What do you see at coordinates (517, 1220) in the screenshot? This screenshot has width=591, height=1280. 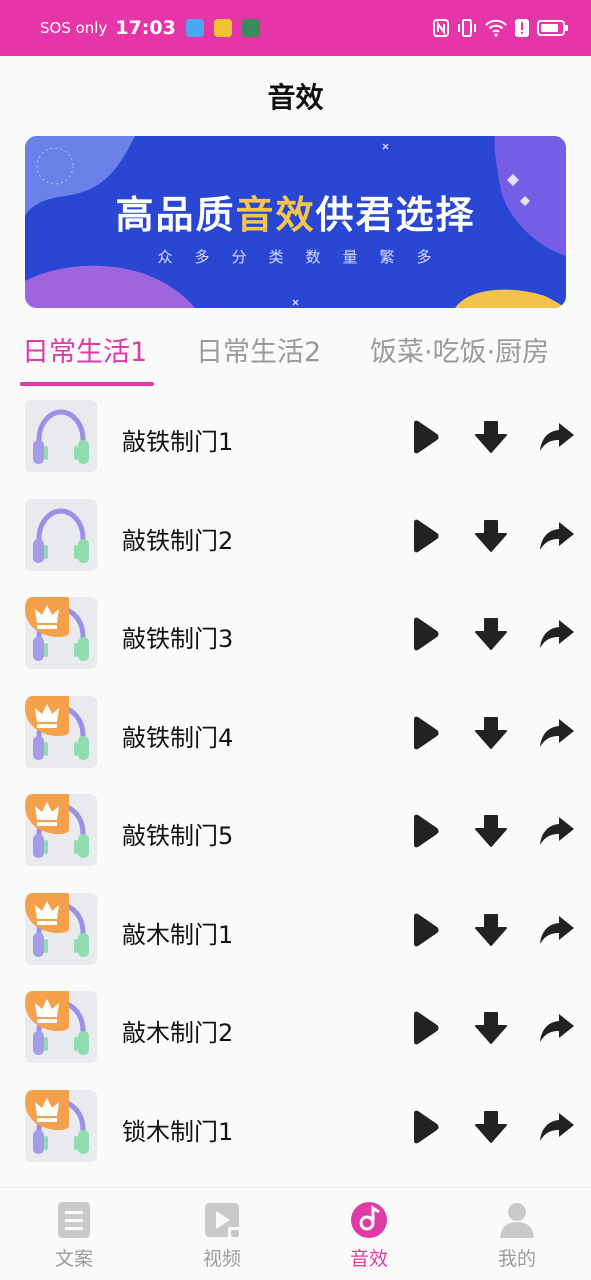 I see `user-icon` at bounding box center [517, 1220].